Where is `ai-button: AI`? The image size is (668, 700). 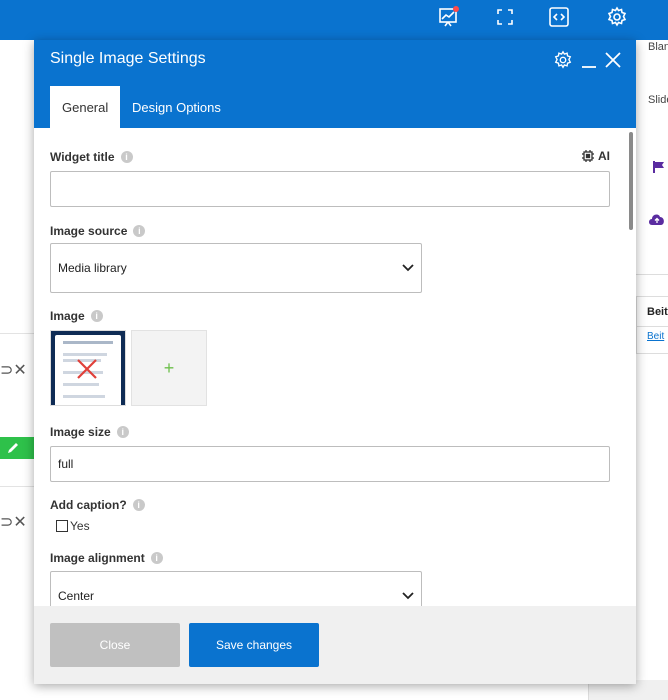 ai-button: AI is located at coordinates (595, 156).